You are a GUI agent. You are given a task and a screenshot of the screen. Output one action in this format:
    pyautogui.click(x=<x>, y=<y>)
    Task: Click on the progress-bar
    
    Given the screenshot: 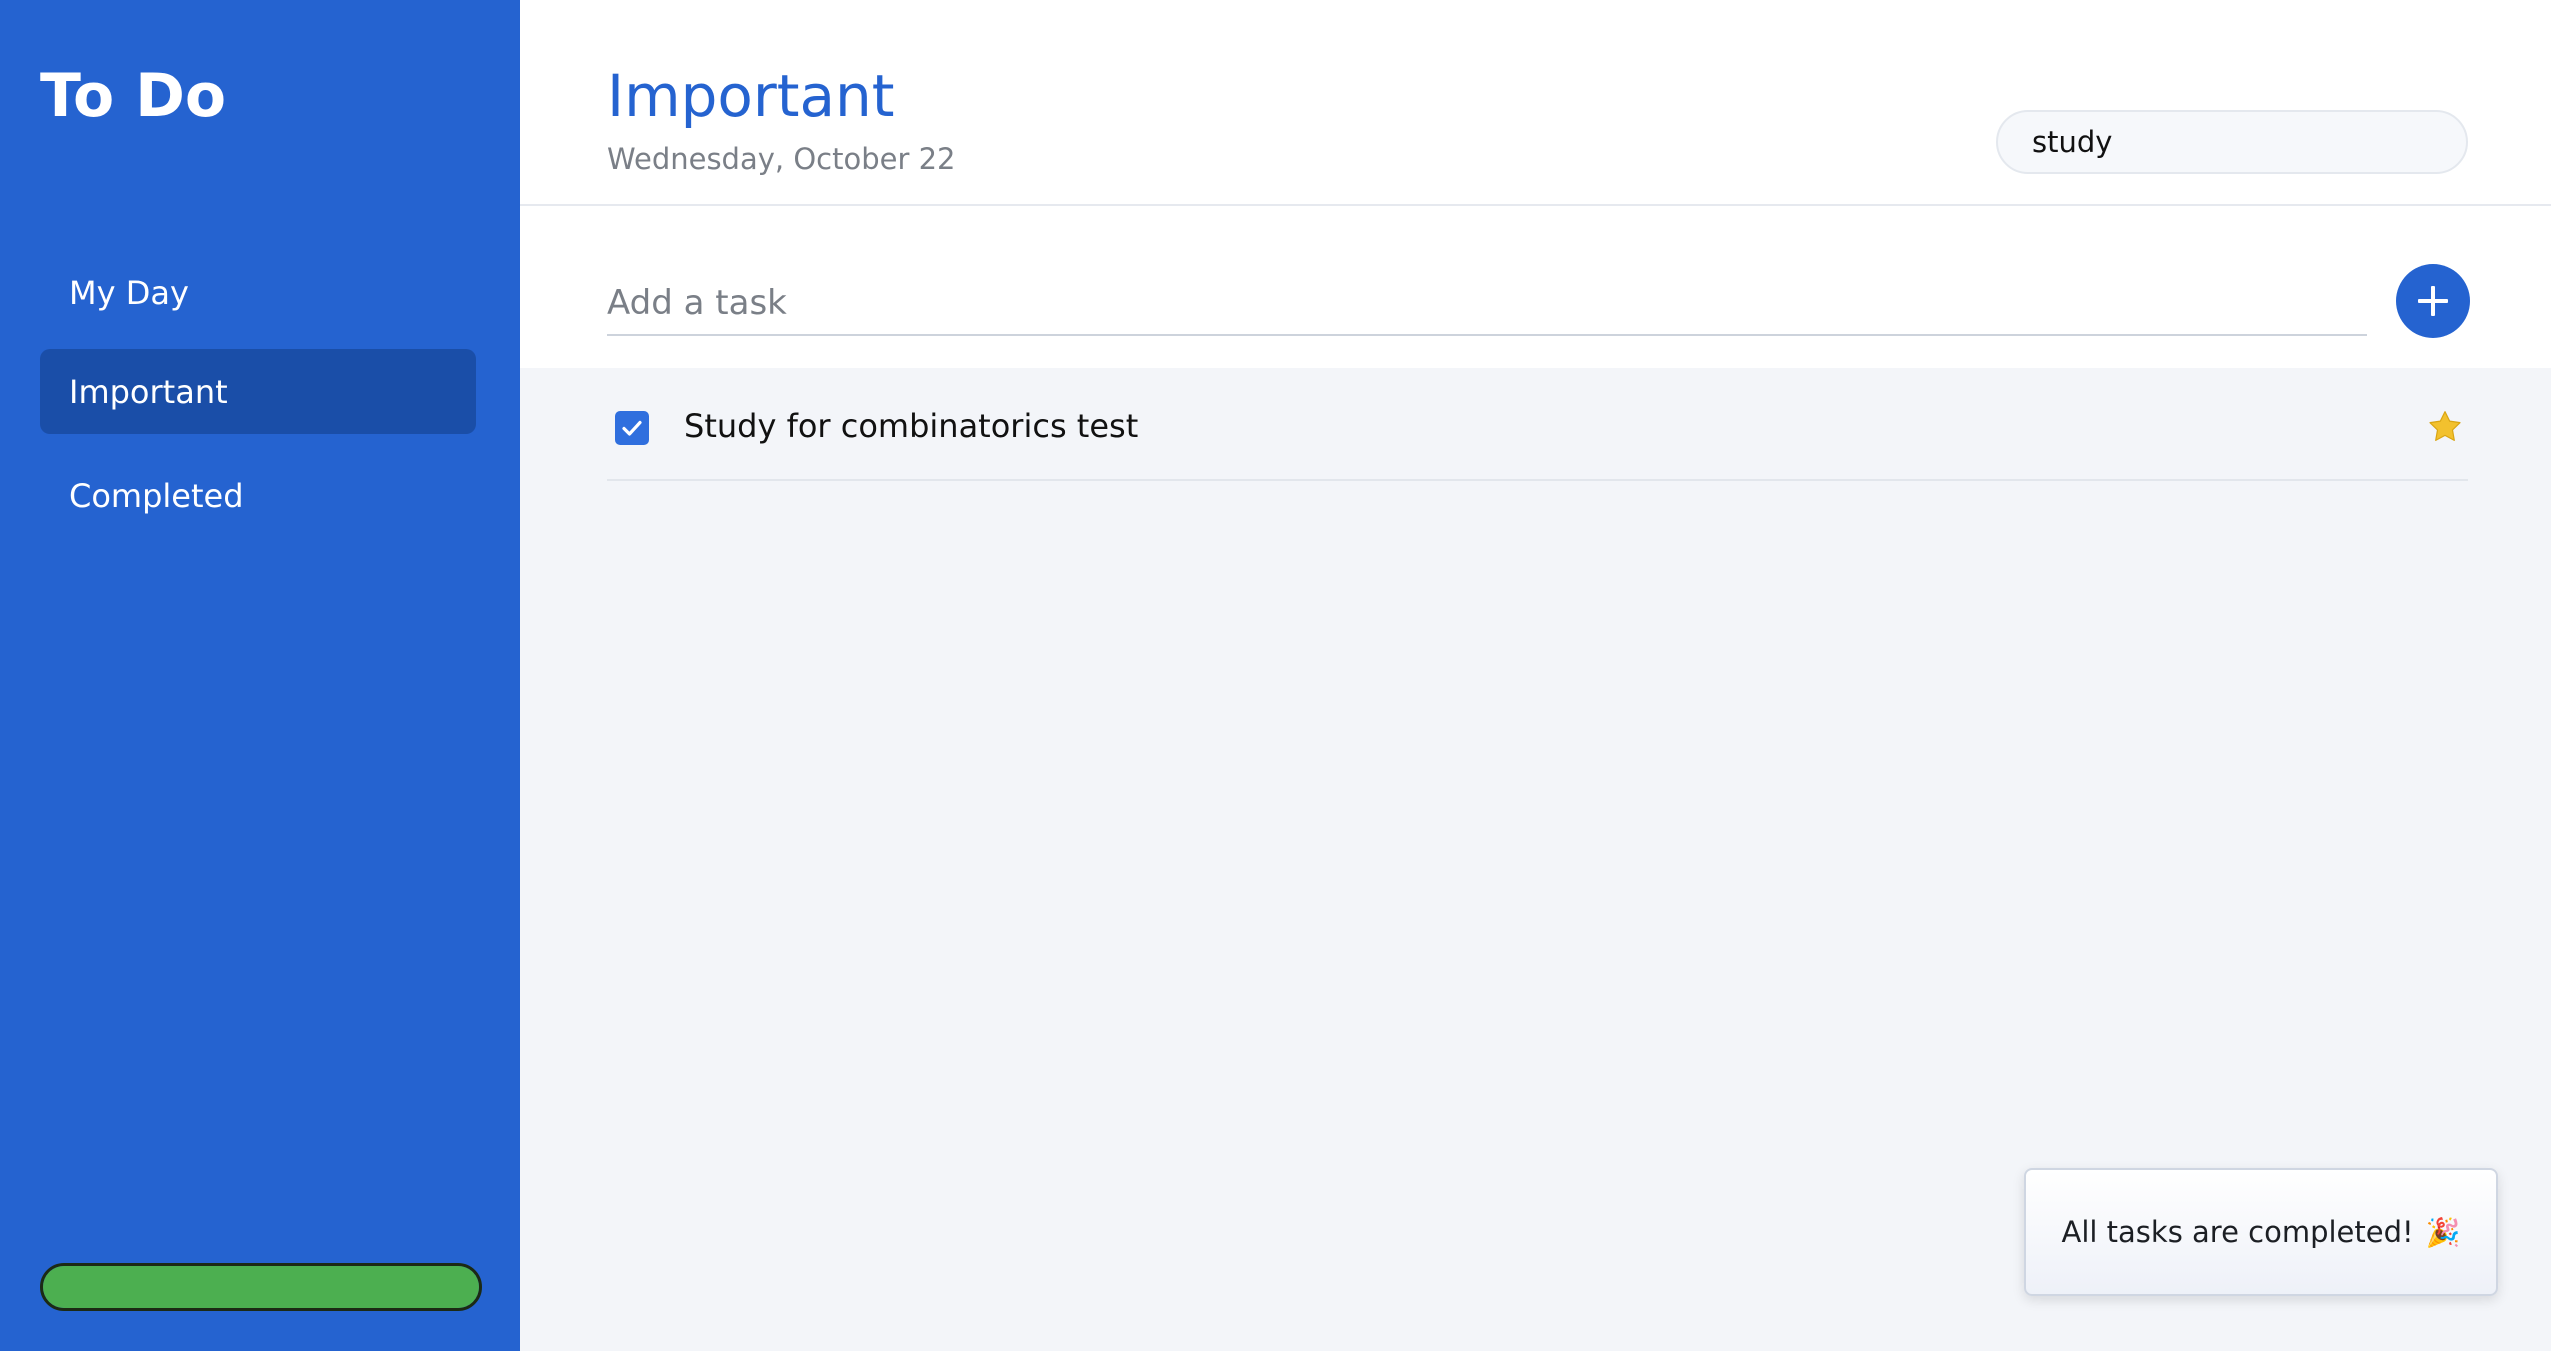 What is the action you would take?
    pyautogui.click(x=261, y=1287)
    